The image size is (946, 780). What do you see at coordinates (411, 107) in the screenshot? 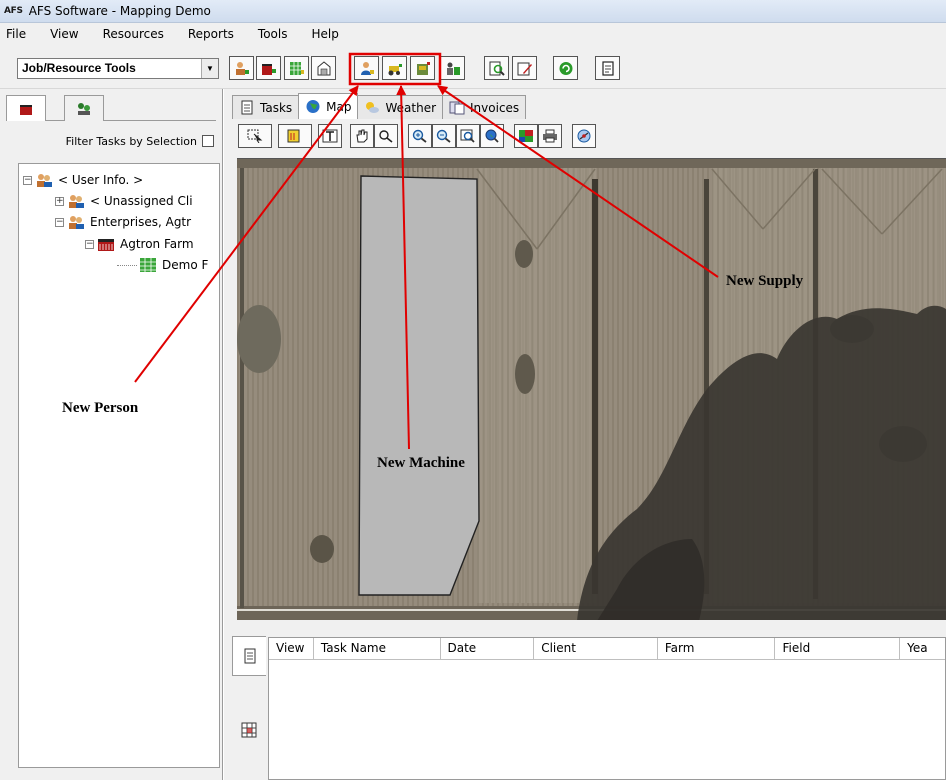
I see `tab-label: Weather` at bounding box center [411, 107].